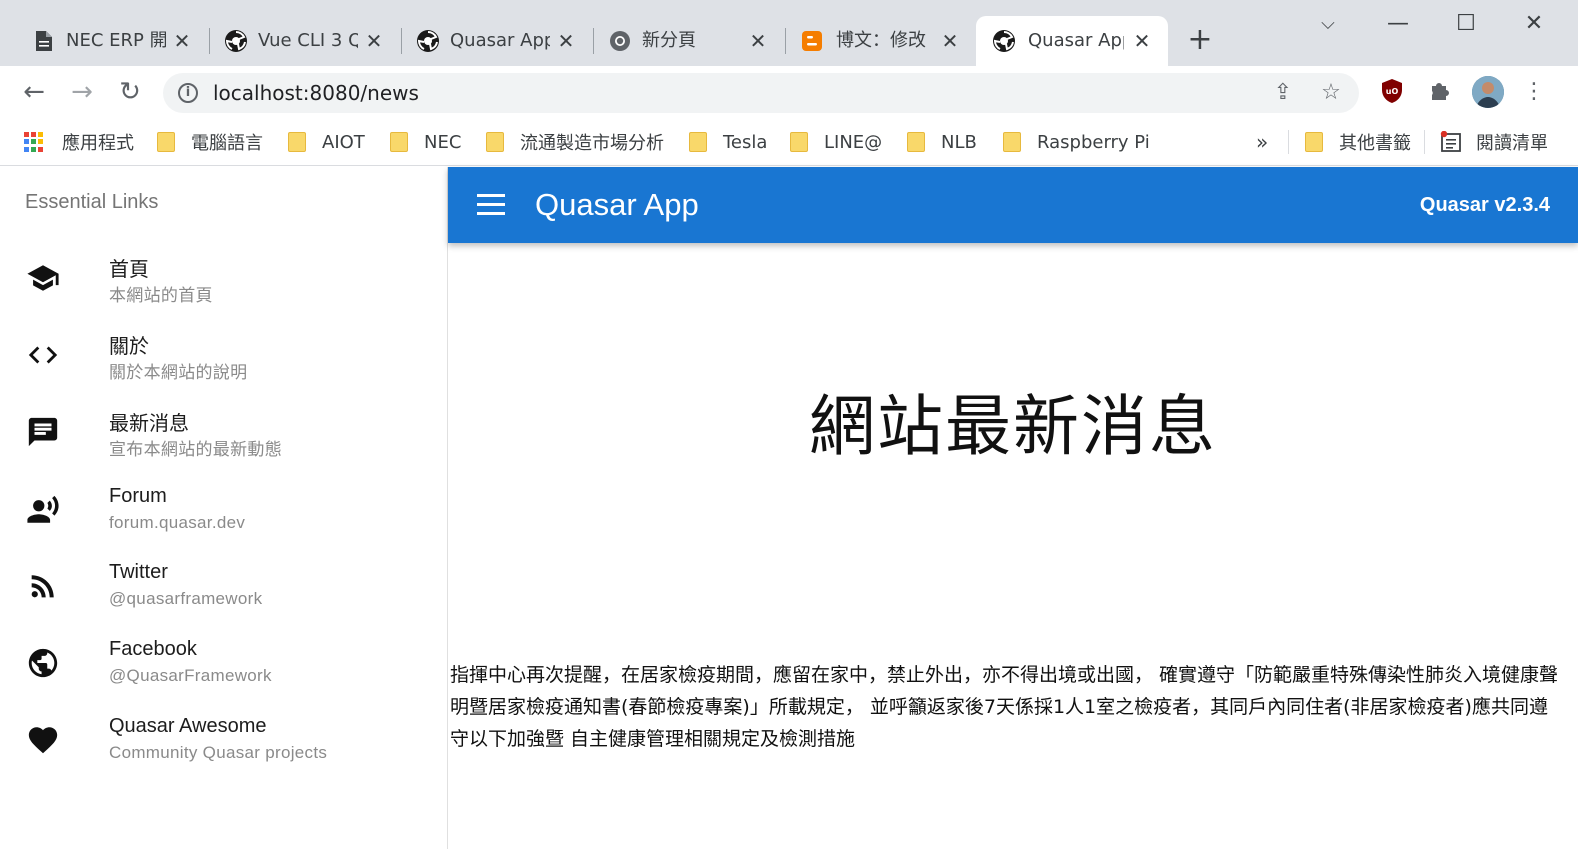 This screenshot has height=849, width=1578. I want to click on tab-title: 博文：修改, so click(881, 40).